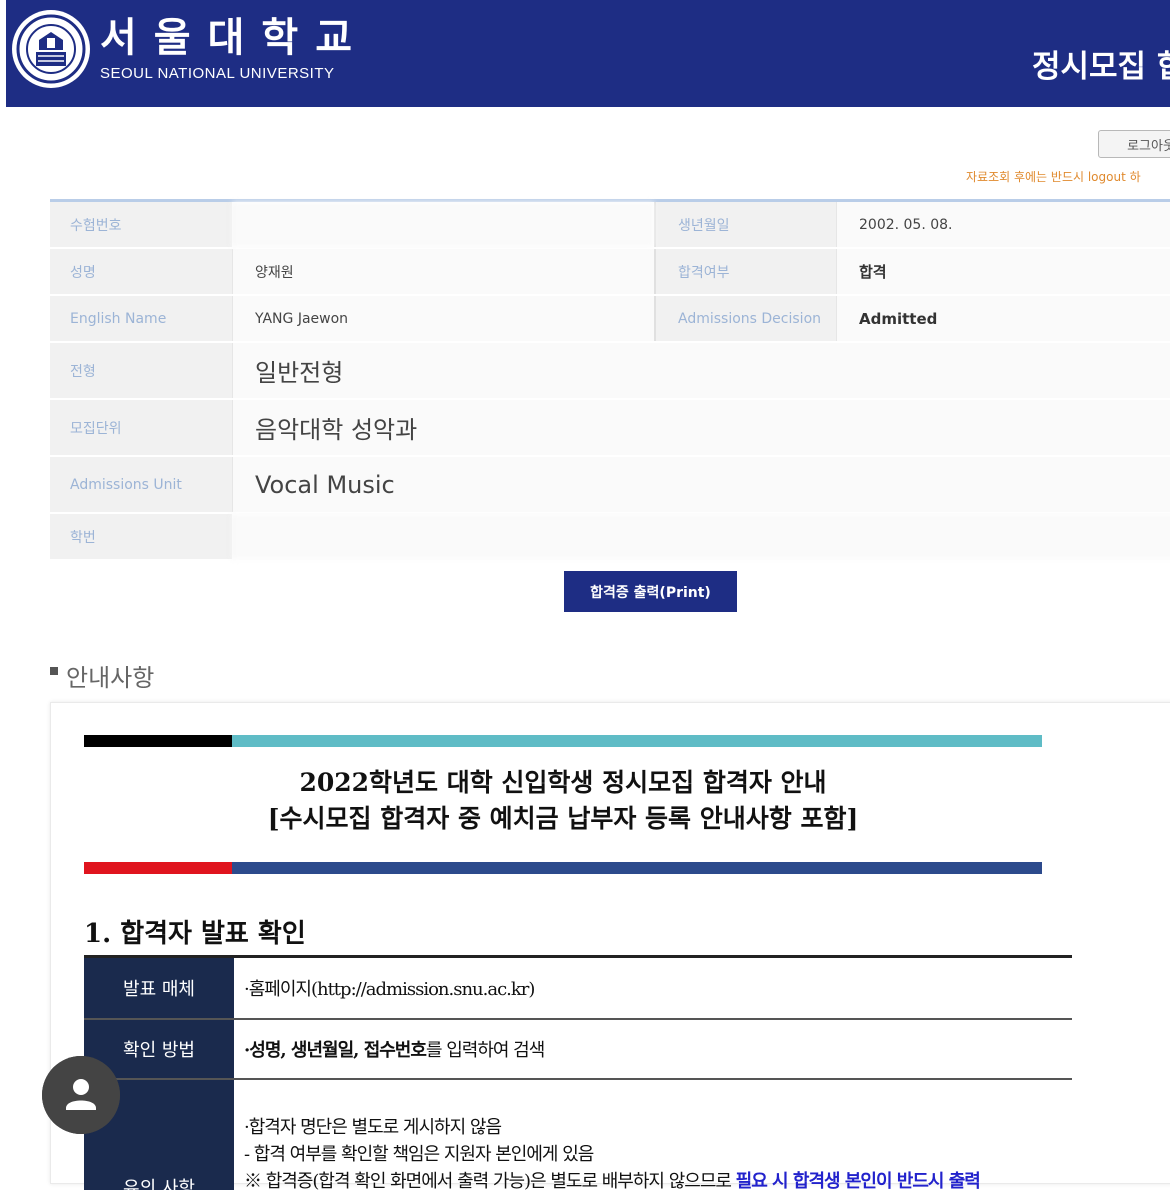 This screenshot has height=1200, width=1170. What do you see at coordinates (1003, 318) in the screenshot?
I see `admissions-decision-value: Admitted` at bounding box center [1003, 318].